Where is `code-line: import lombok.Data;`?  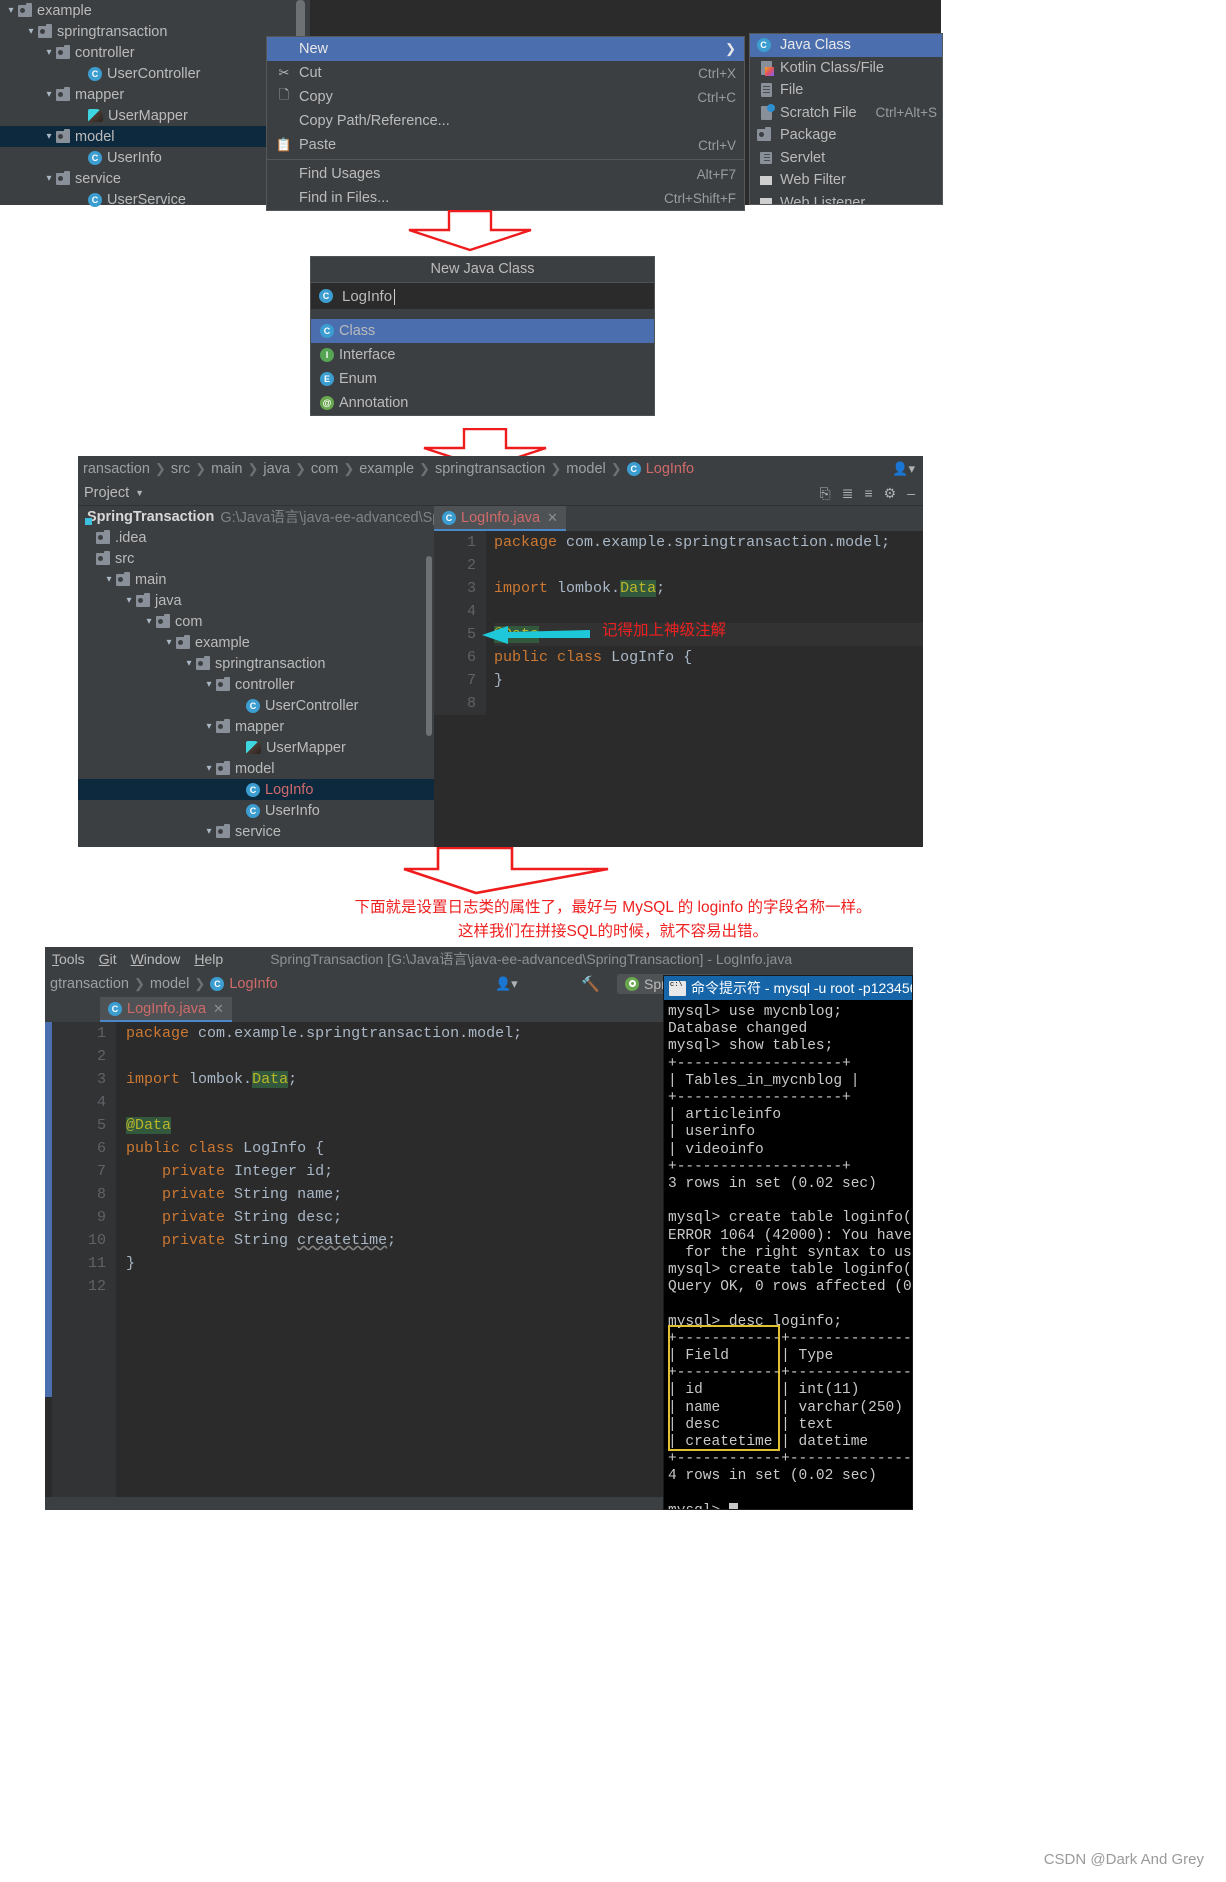 code-line: import lombok.Data; is located at coordinates (708, 588).